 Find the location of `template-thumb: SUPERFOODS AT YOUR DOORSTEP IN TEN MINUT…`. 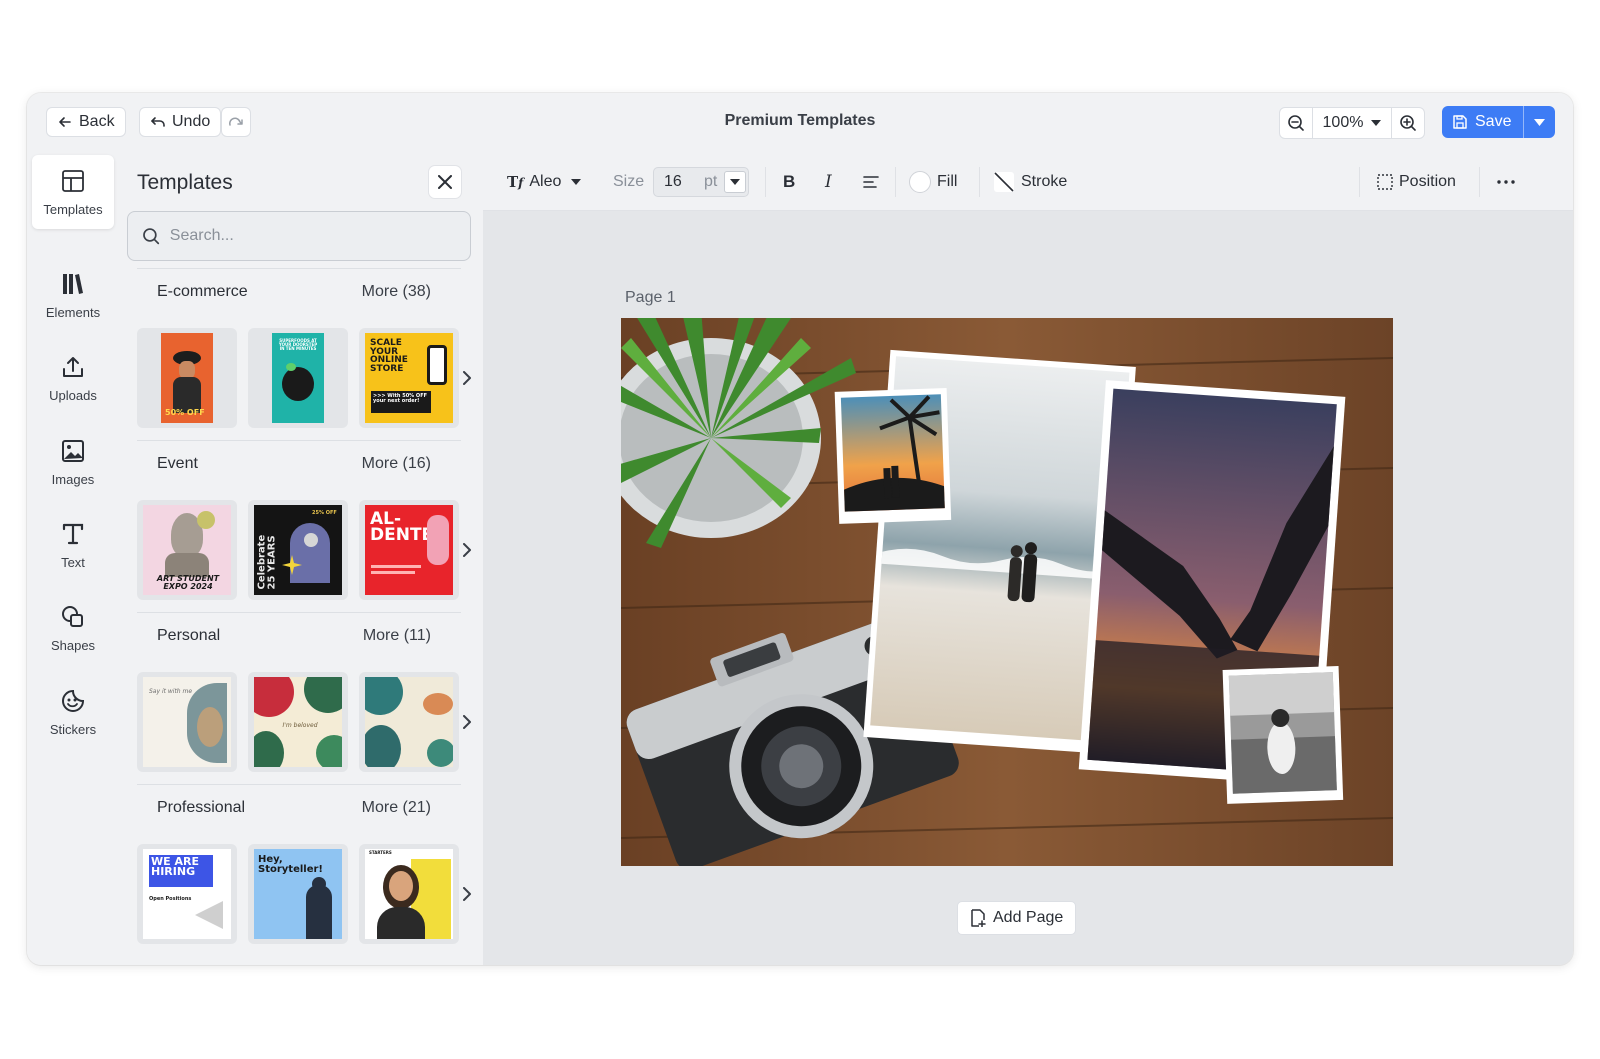

template-thumb: SUPERFOODS AT YOUR DOORSTEP IN TEN MINUT… is located at coordinates (298, 378).